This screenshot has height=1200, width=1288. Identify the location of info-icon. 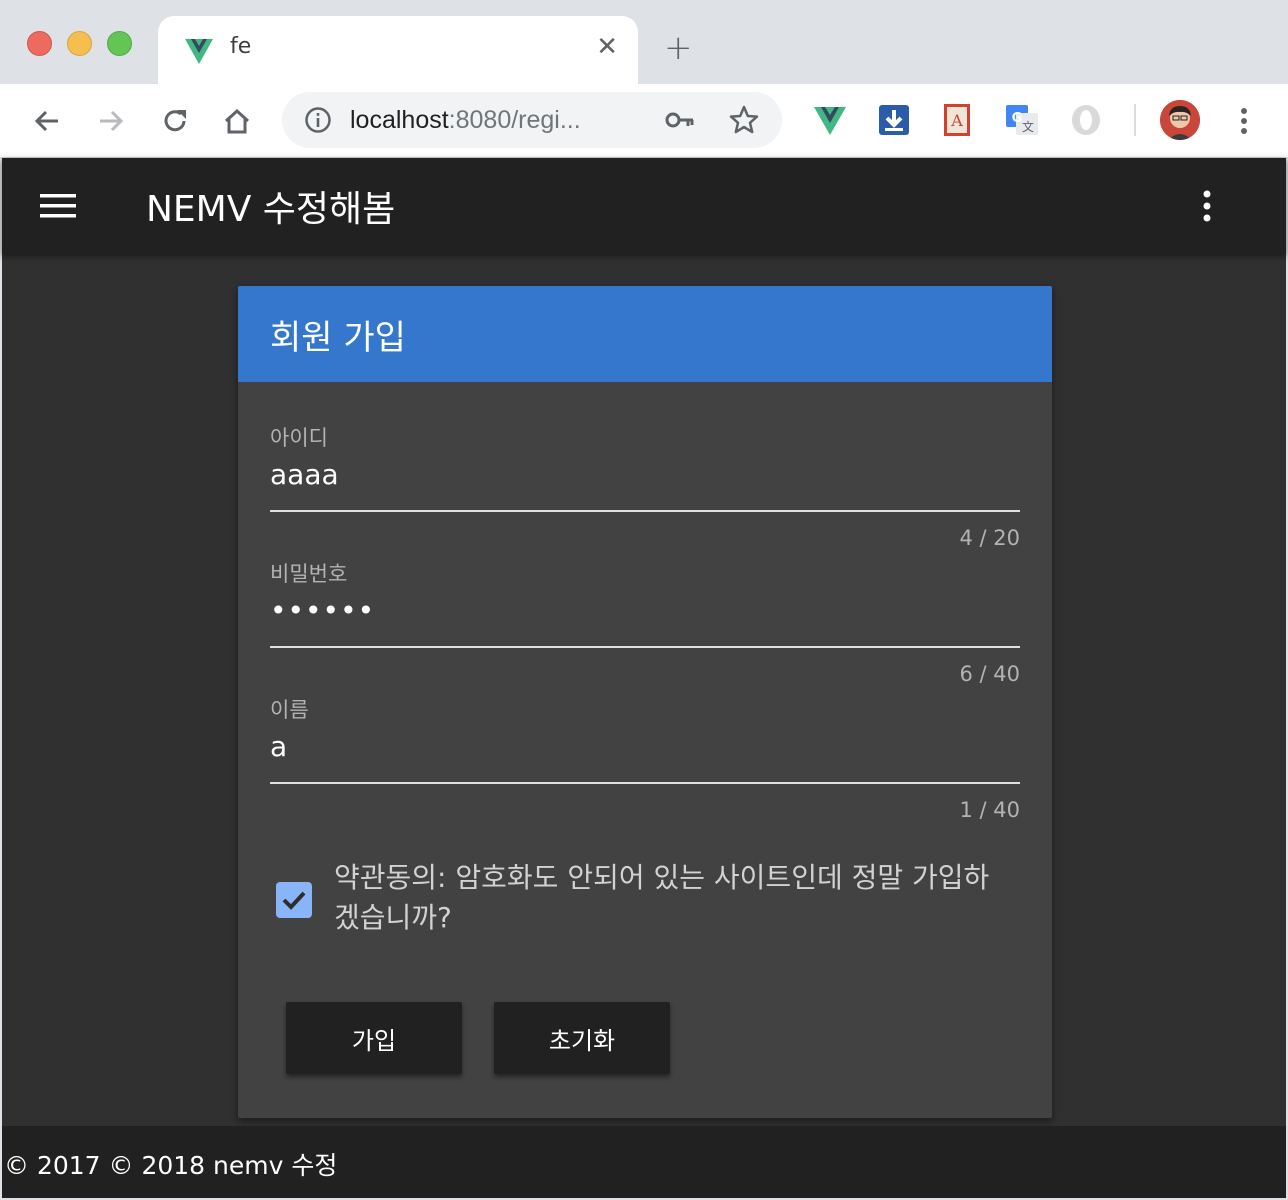
(318, 120).